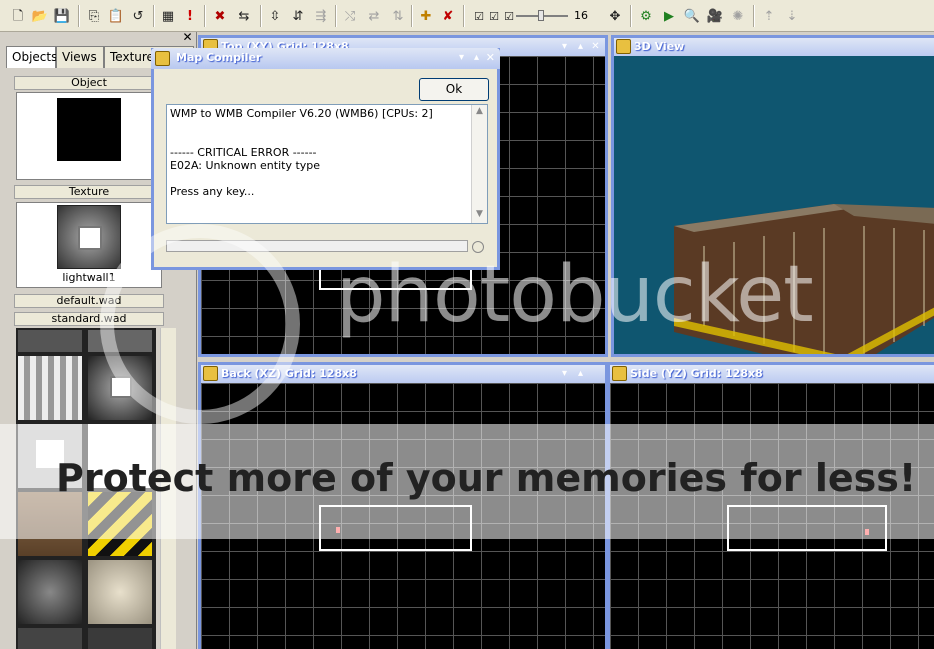 This screenshot has width=934, height=649. Describe the element at coordinates (94, 16) in the screenshot. I see `copy-icon: ⎘` at that location.